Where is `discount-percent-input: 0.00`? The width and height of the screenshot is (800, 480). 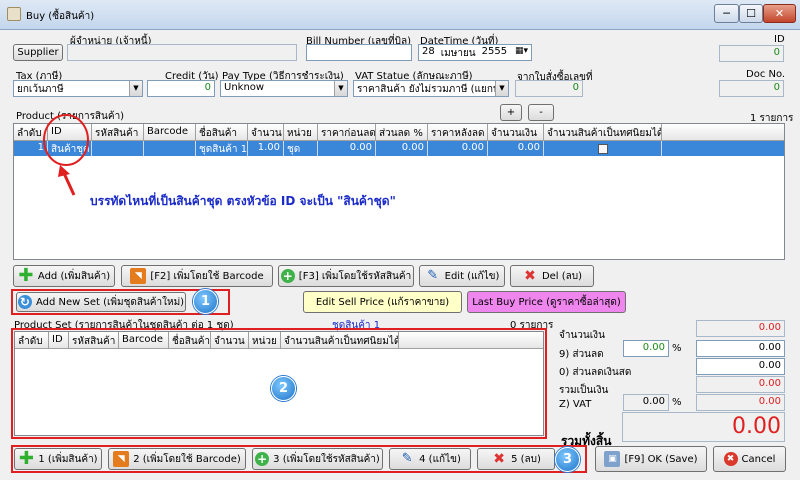
discount-percent-input: 0.00 is located at coordinates (646, 348).